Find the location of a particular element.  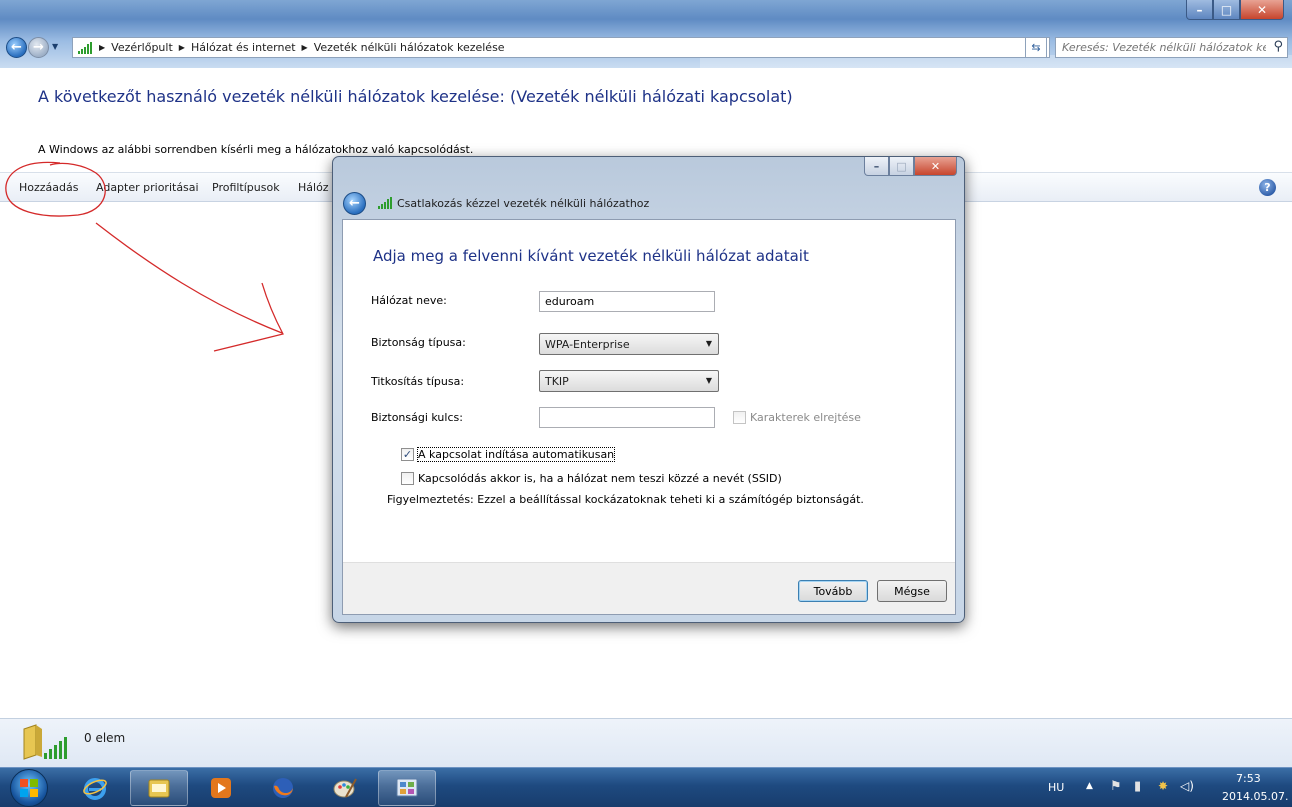

paint-palette-icon is located at coordinates (345, 788).